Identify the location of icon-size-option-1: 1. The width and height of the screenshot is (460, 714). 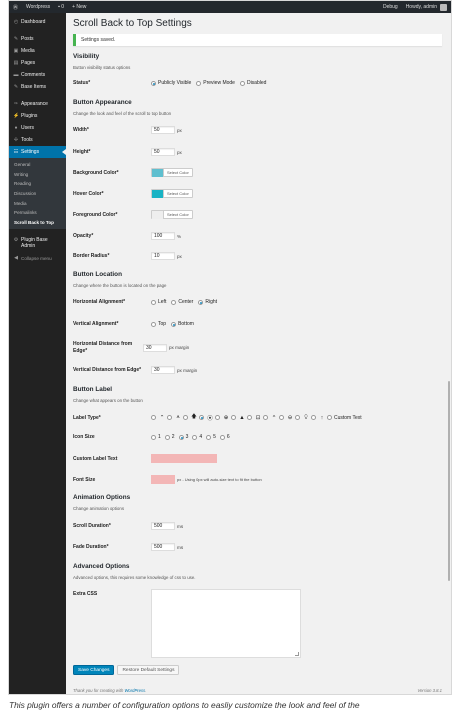
(156, 437).